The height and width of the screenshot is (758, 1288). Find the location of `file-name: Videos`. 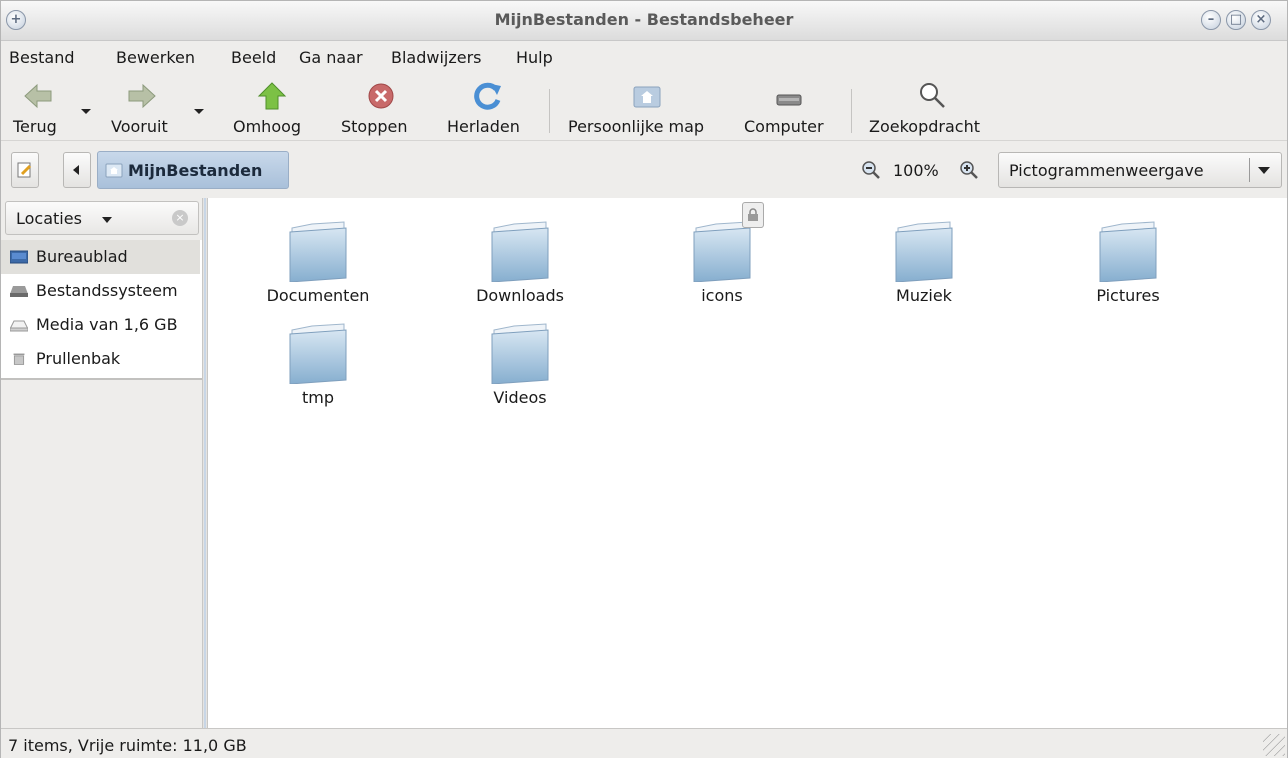

file-name: Videos is located at coordinates (520, 397).